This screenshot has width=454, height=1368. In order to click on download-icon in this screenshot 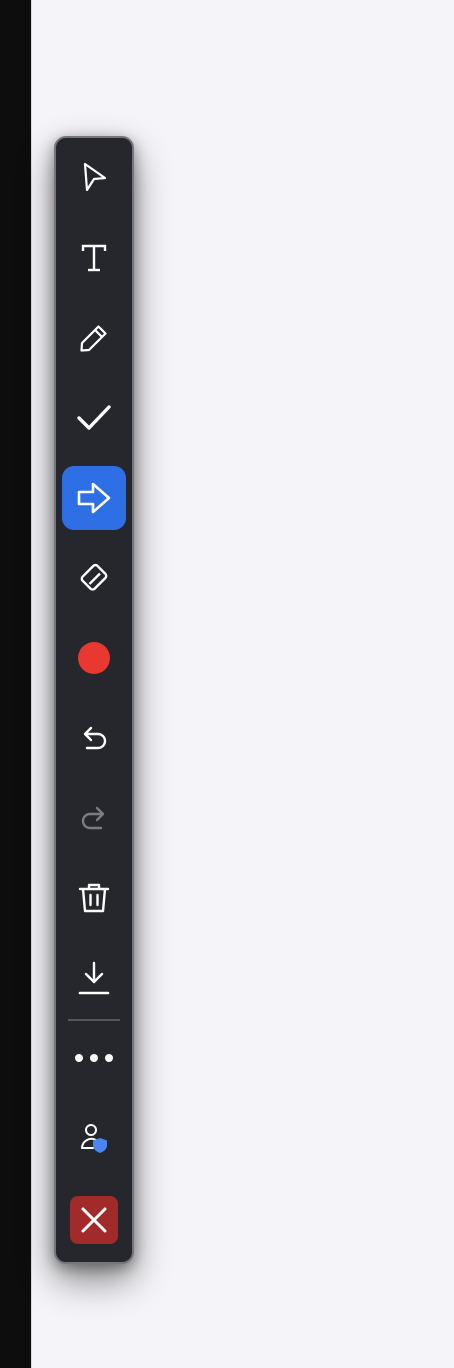, I will do `click(94, 978)`.